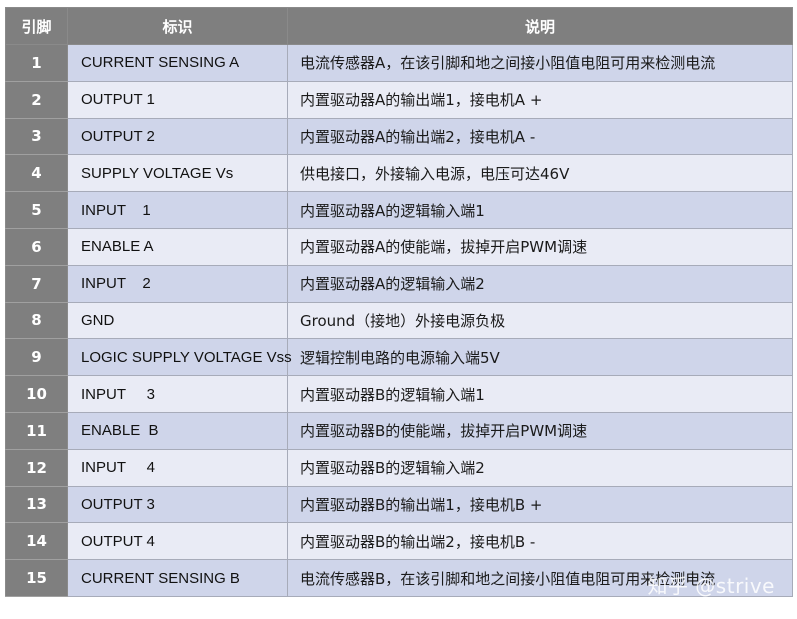  I want to click on table-row: 7 INPUT 2 内置驱动器A的逻辑输入端2, so click(399, 283).